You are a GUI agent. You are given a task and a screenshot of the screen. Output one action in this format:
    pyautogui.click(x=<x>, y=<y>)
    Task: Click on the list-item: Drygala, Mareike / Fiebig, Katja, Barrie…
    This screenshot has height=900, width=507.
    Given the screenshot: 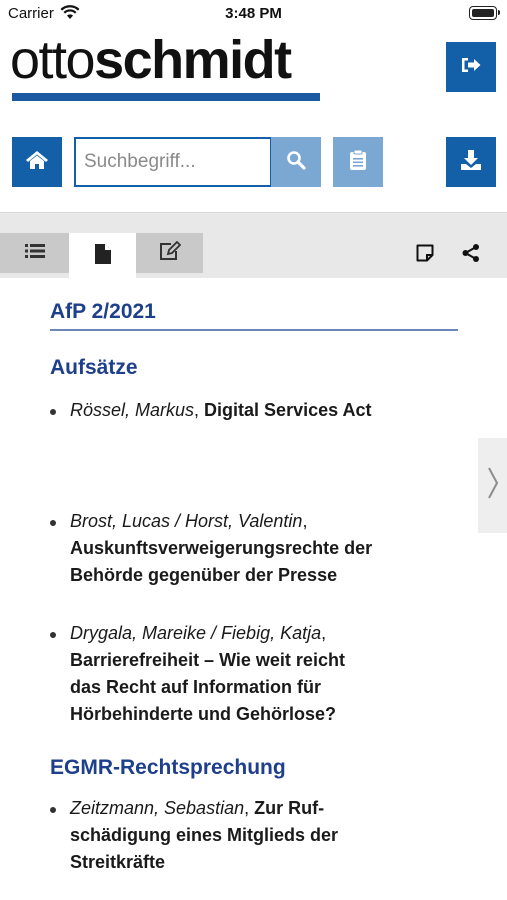 What is the action you would take?
    pyautogui.click(x=215, y=674)
    